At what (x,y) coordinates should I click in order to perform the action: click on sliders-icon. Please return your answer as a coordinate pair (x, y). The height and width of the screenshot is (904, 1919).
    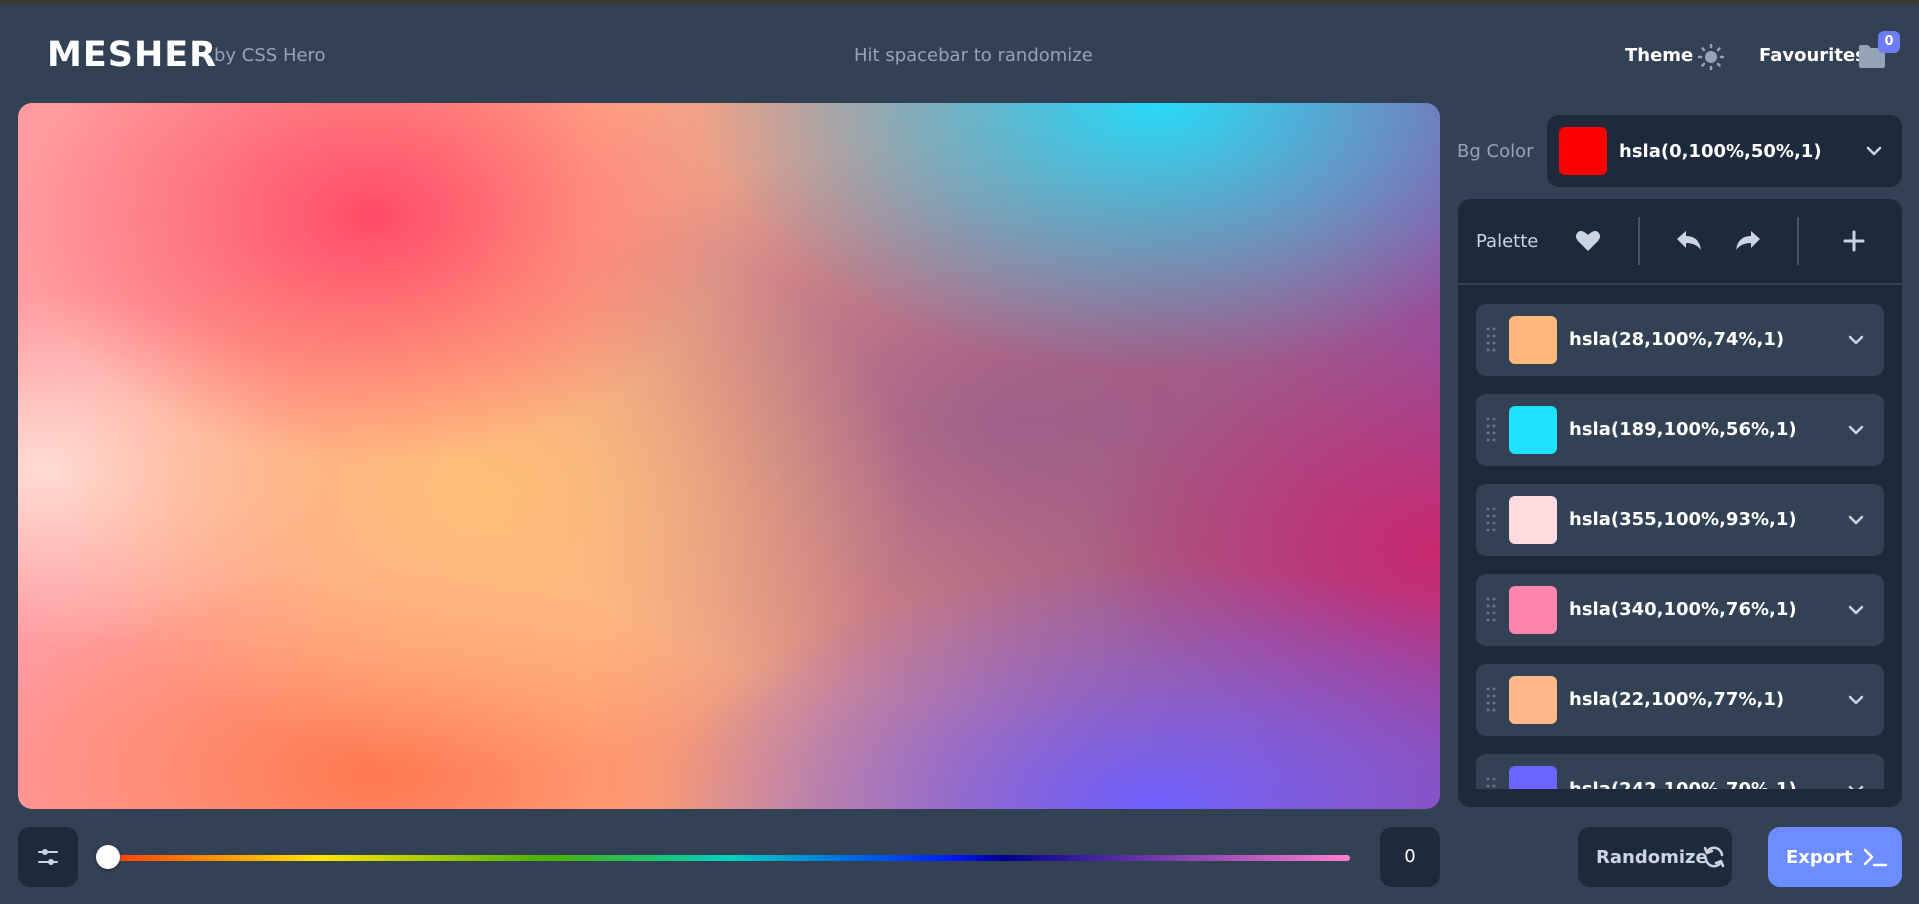
    Looking at the image, I should click on (48, 857).